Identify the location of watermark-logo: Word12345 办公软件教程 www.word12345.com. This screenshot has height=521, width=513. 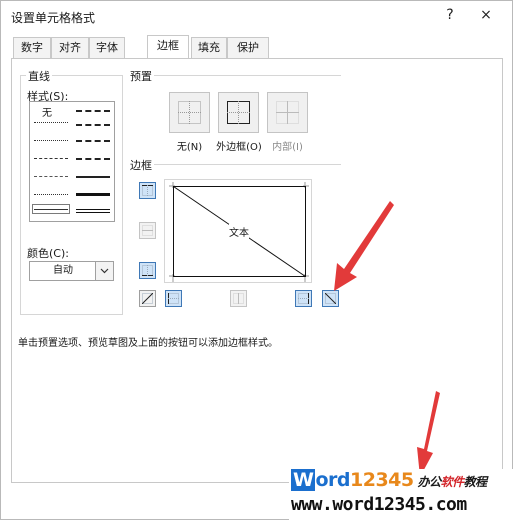
(401, 495).